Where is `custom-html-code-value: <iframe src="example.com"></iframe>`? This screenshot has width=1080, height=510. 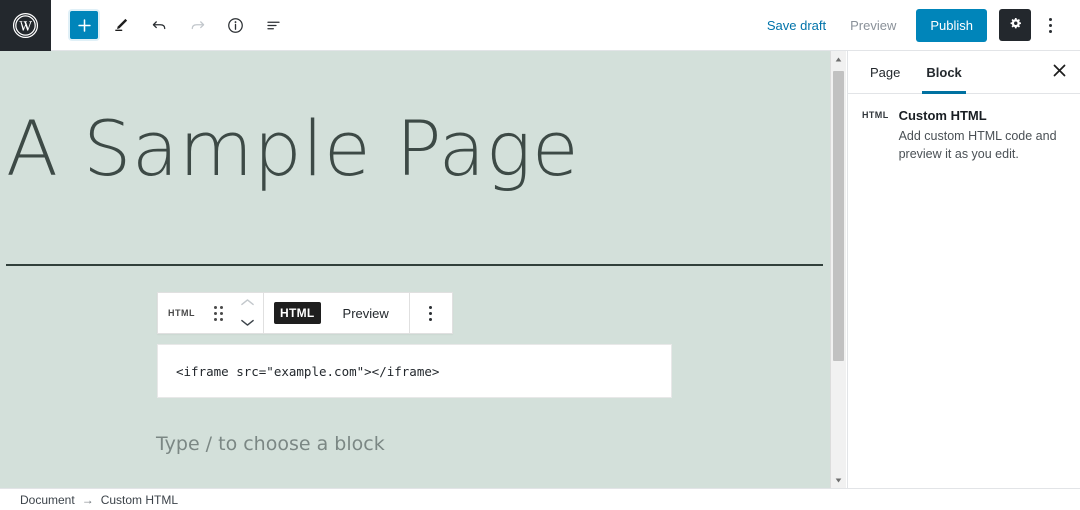 custom-html-code-value: <iframe src="example.com"></iframe> is located at coordinates (298, 371).